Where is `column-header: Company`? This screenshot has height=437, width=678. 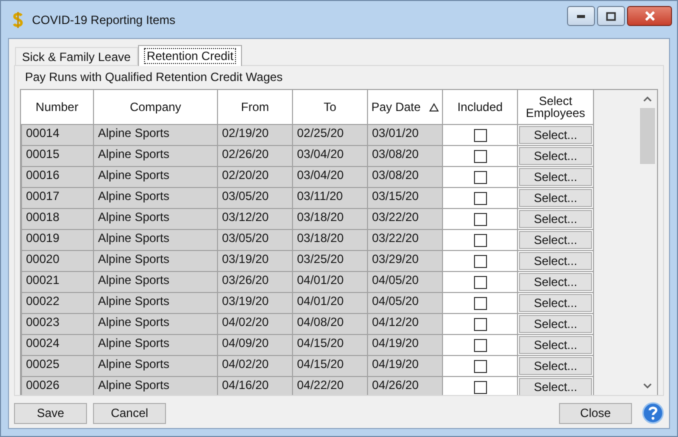 column-header: Company is located at coordinates (156, 107).